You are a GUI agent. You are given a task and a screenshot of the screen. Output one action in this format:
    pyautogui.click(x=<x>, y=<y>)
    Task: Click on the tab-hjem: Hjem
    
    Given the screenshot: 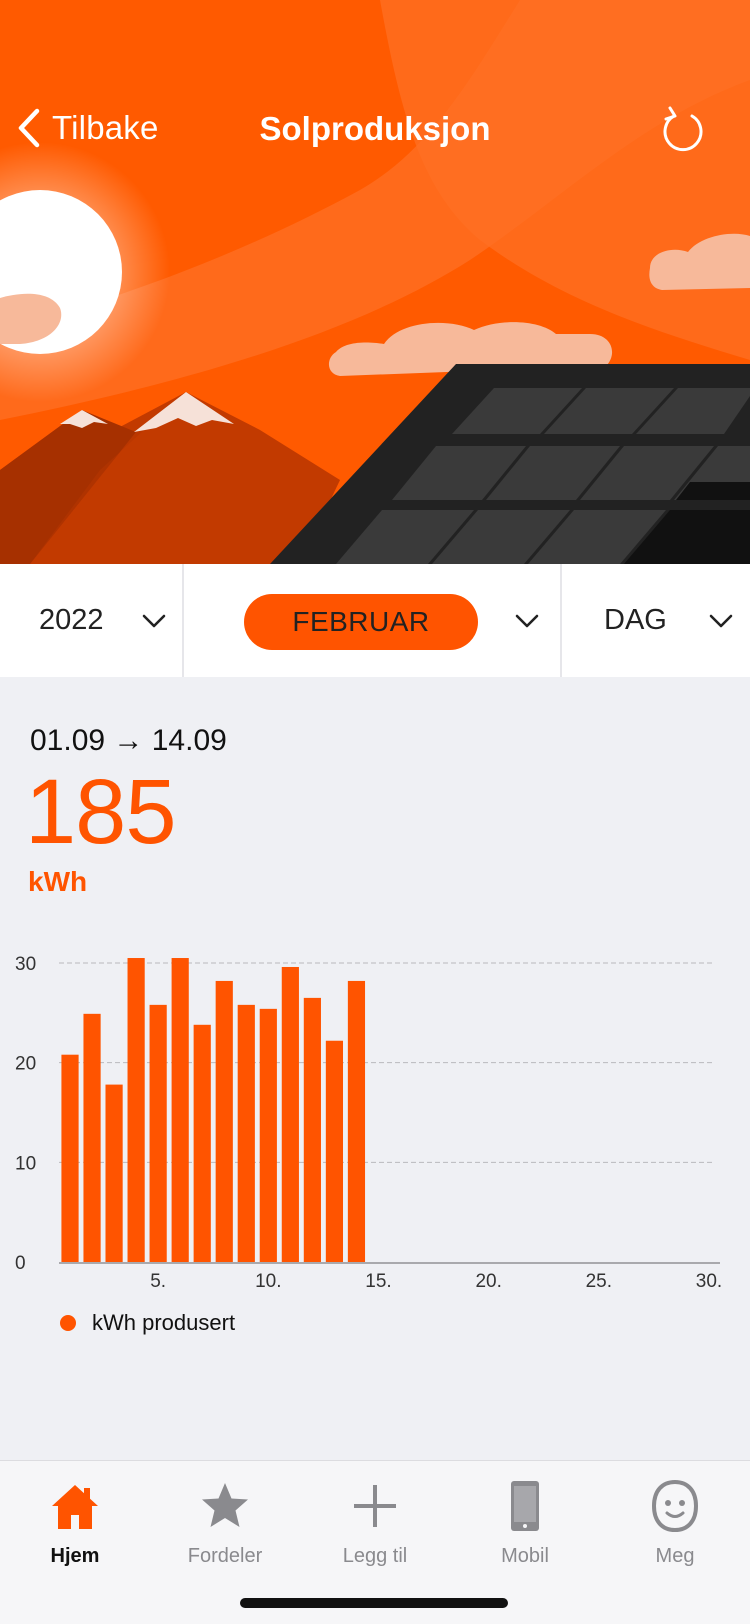 What is the action you would take?
    pyautogui.click(x=75, y=1523)
    